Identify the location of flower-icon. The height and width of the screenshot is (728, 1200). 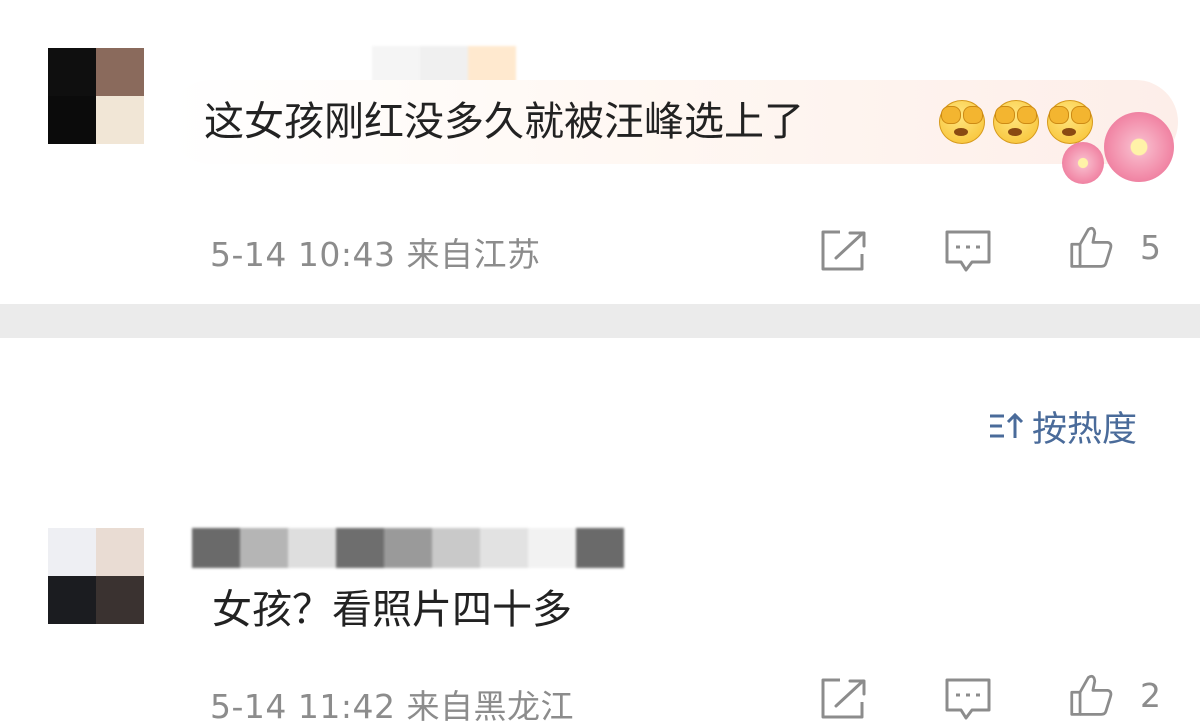
(1119, 148).